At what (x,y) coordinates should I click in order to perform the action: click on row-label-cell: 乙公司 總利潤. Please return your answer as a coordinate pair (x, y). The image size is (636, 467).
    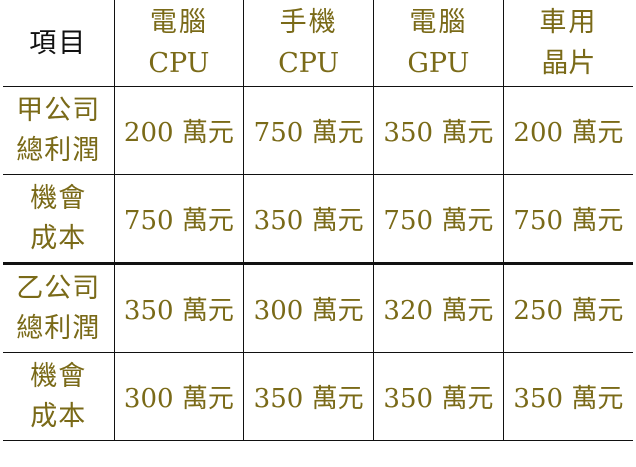
    Looking at the image, I should click on (59, 307).